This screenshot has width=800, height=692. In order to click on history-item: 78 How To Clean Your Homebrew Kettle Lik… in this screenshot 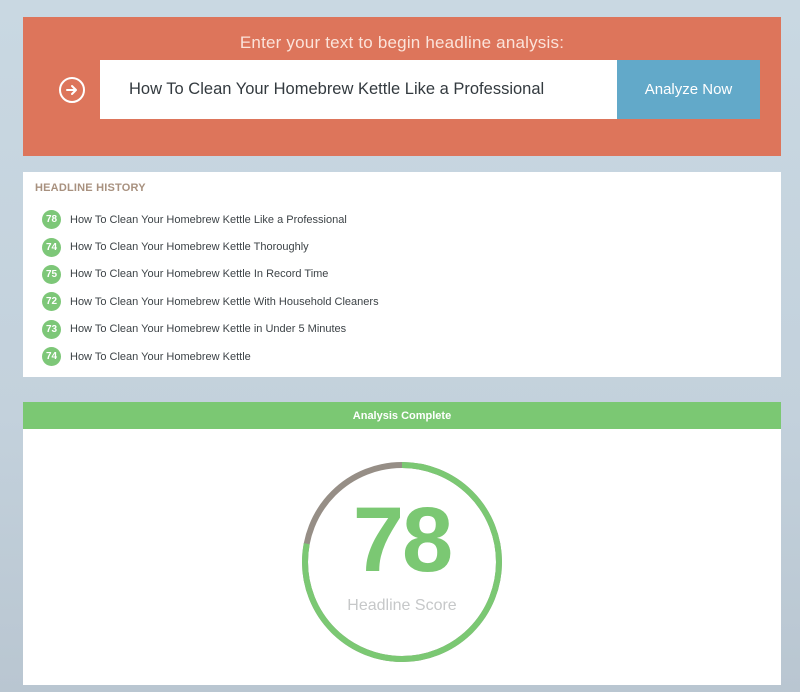, I will do `click(210, 219)`.